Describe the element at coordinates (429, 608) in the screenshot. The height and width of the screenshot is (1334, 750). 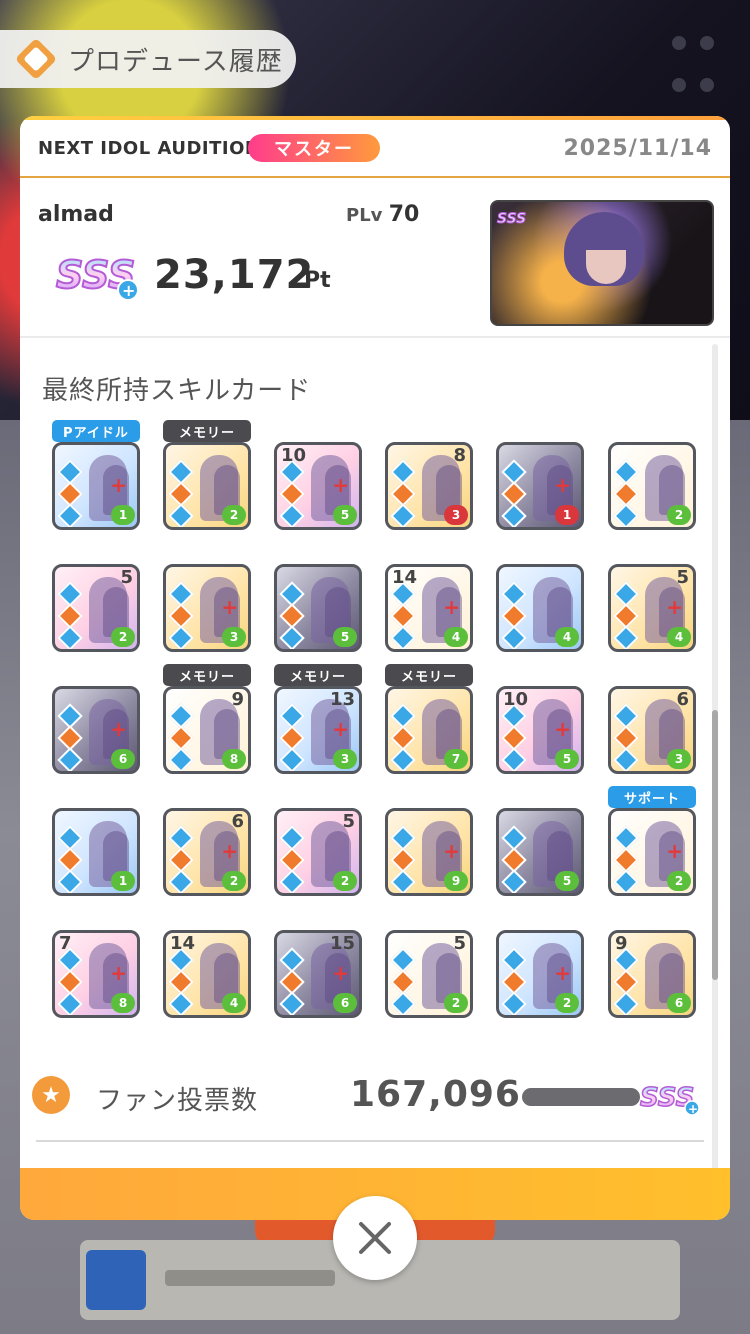
I see `skill-card: +14 4` at that location.